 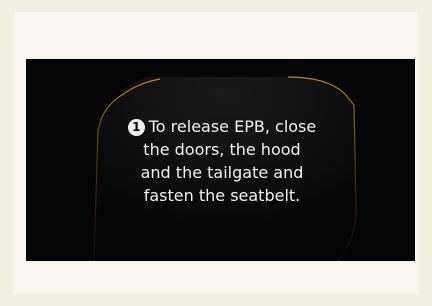 What do you see at coordinates (232, 126) in the screenshot?
I see `message-text-1: To release EPB, close` at bounding box center [232, 126].